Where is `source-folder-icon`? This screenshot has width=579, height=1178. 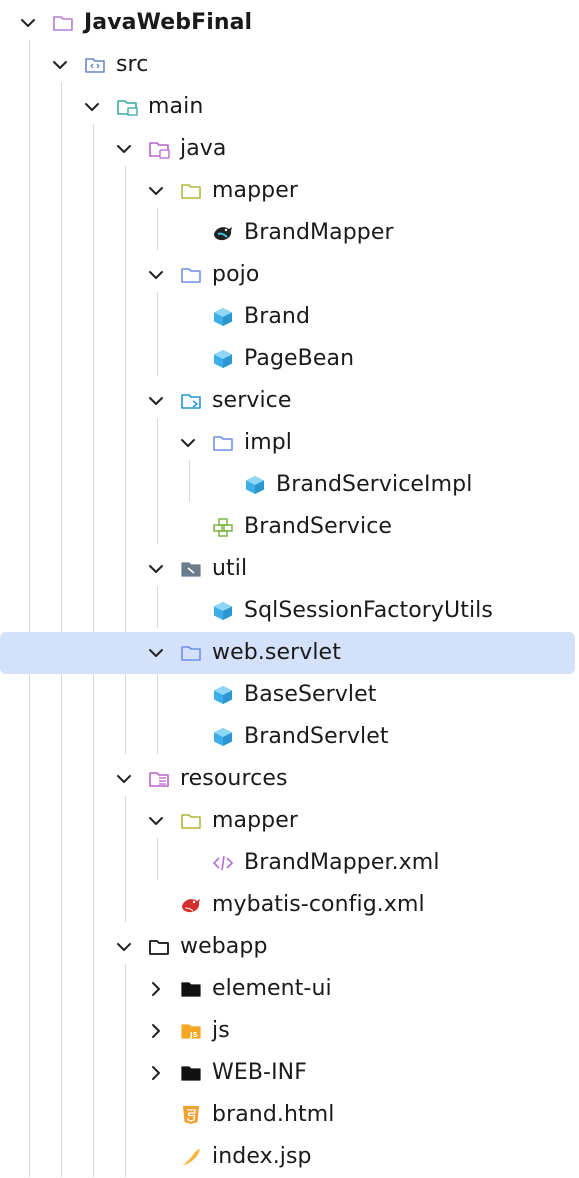
source-folder-icon is located at coordinates (95, 65).